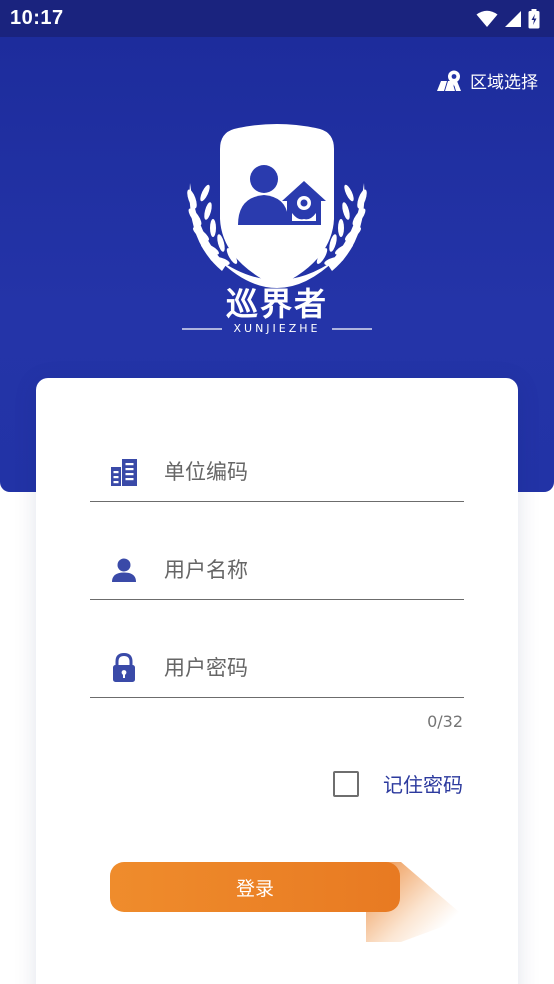  I want to click on remember-password-row: 记住密码, so click(398, 783).